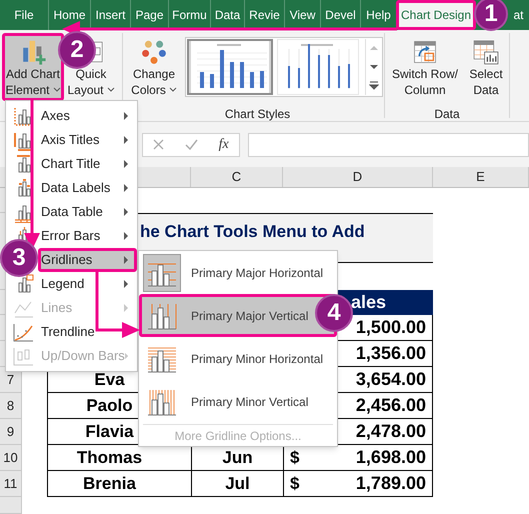 The image size is (529, 514). What do you see at coordinates (391, 457) in the screenshot?
I see `table-cell-text: 1,698.00` at bounding box center [391, 457].